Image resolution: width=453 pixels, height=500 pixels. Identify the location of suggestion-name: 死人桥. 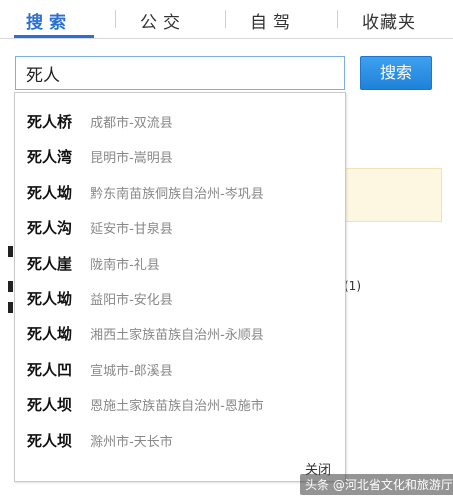
(50, 122).